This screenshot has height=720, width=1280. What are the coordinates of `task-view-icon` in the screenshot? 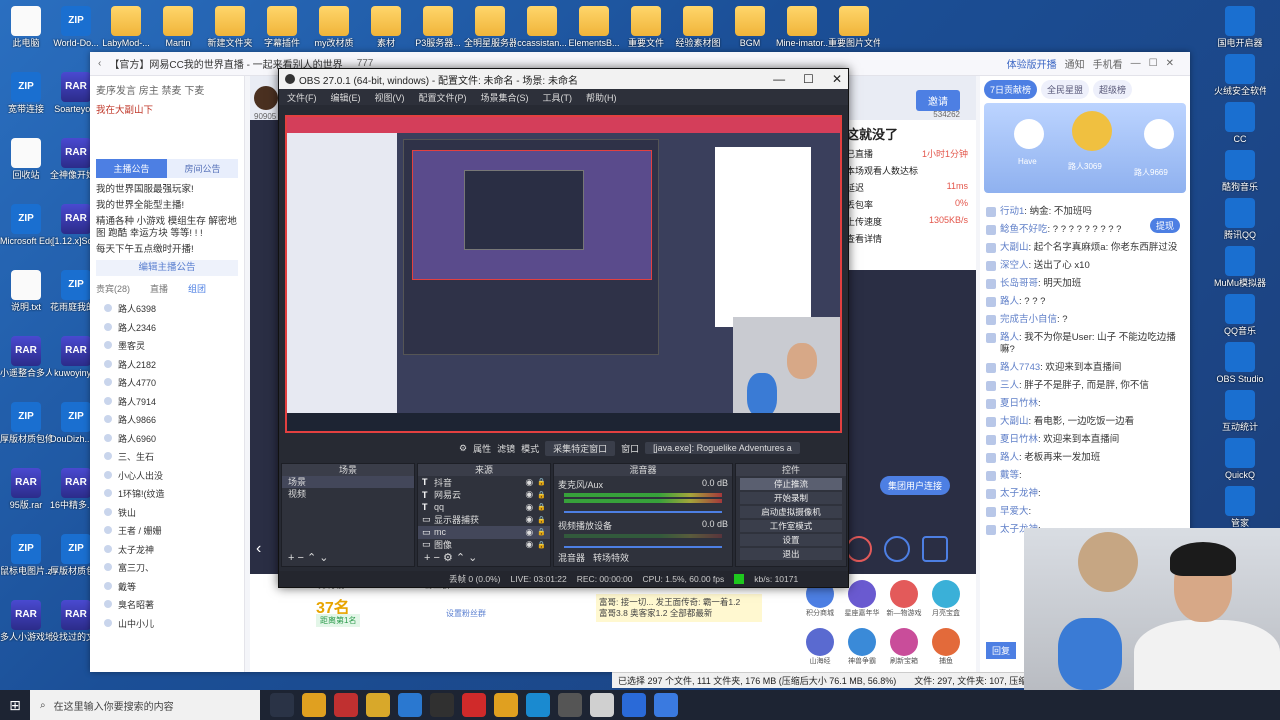 It's located at (282, 705).